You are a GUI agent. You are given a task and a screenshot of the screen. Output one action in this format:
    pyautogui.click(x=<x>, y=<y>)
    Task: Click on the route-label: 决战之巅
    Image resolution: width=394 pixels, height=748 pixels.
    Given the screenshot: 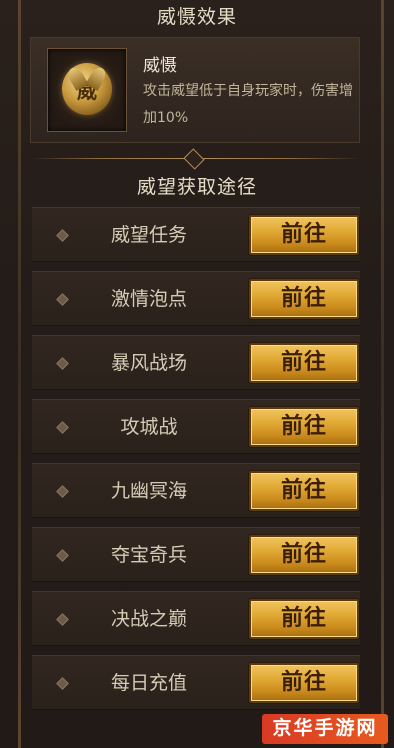 What is the action you would take?
    pyautogui.click(x=148, y=619)
    